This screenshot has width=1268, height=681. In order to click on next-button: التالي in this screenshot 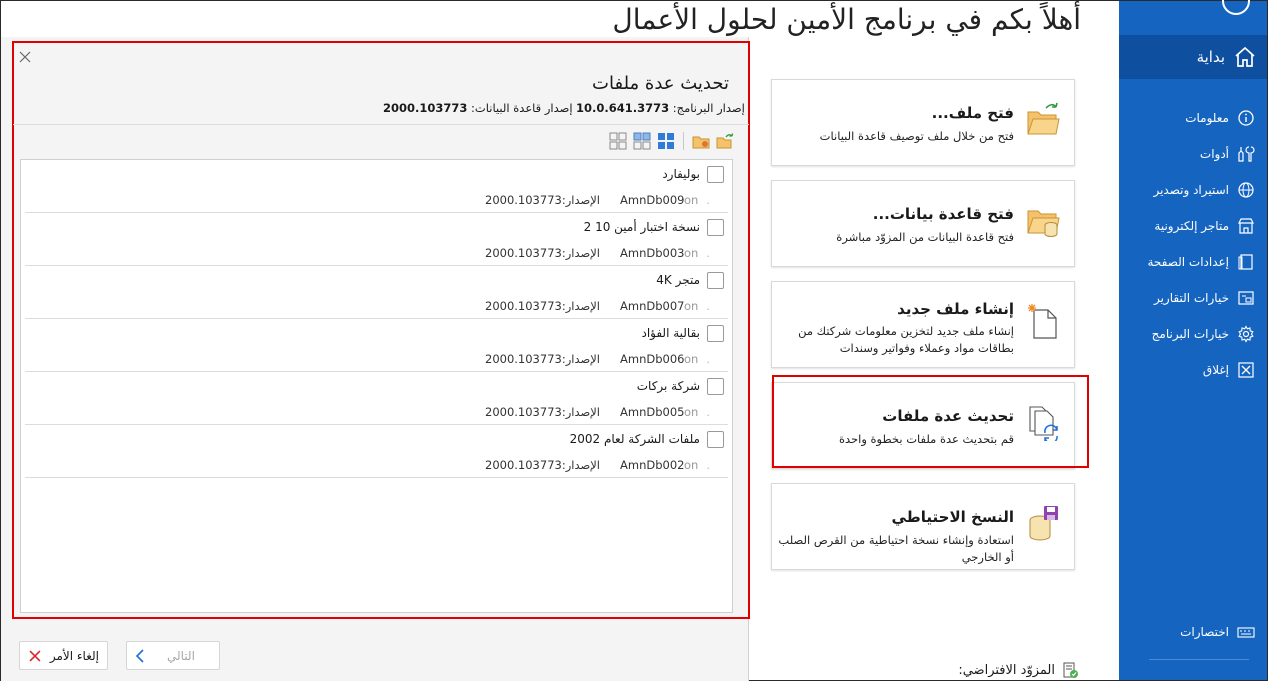, I will do `click(173, 655)`.